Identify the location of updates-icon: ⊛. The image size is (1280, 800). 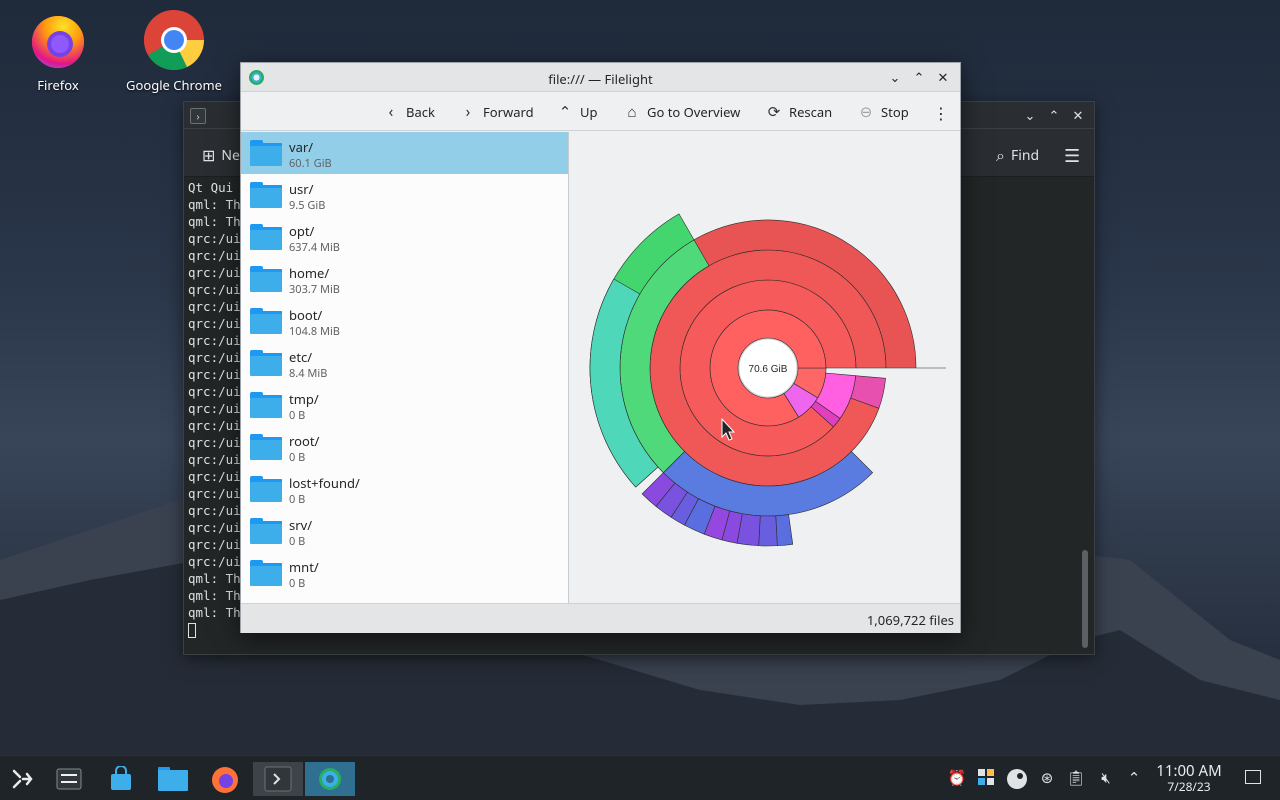
(1047, 778).